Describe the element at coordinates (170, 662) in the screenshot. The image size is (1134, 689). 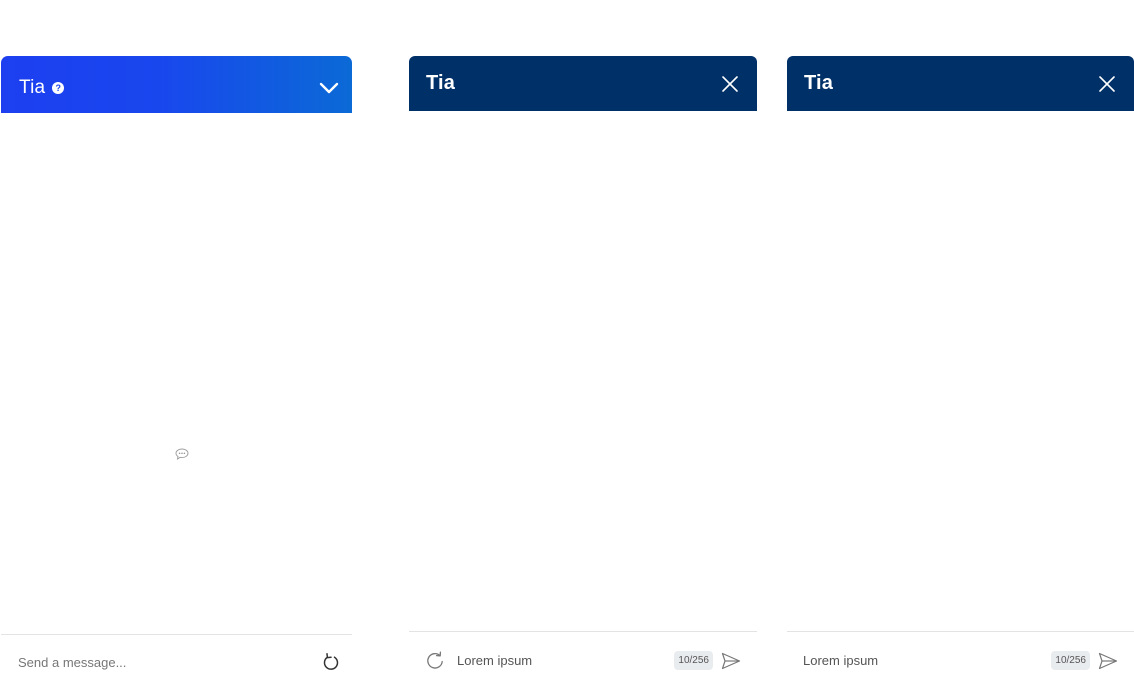
I see `message-input` at that location.